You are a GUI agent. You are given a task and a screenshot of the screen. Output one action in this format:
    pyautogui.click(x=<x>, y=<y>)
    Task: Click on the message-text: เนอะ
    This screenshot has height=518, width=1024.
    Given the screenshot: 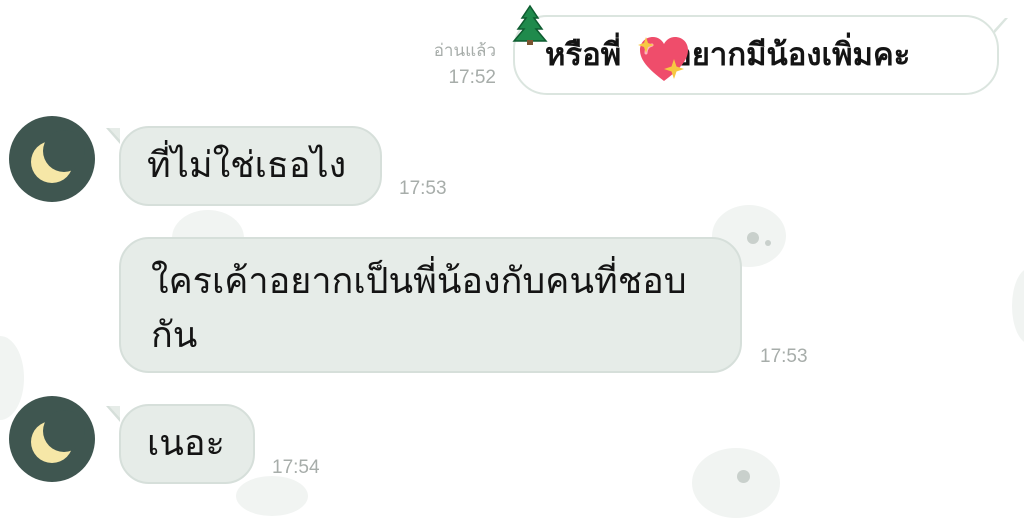 What is the action you would take?
    pyautogui.click(x=186, y=443)
    